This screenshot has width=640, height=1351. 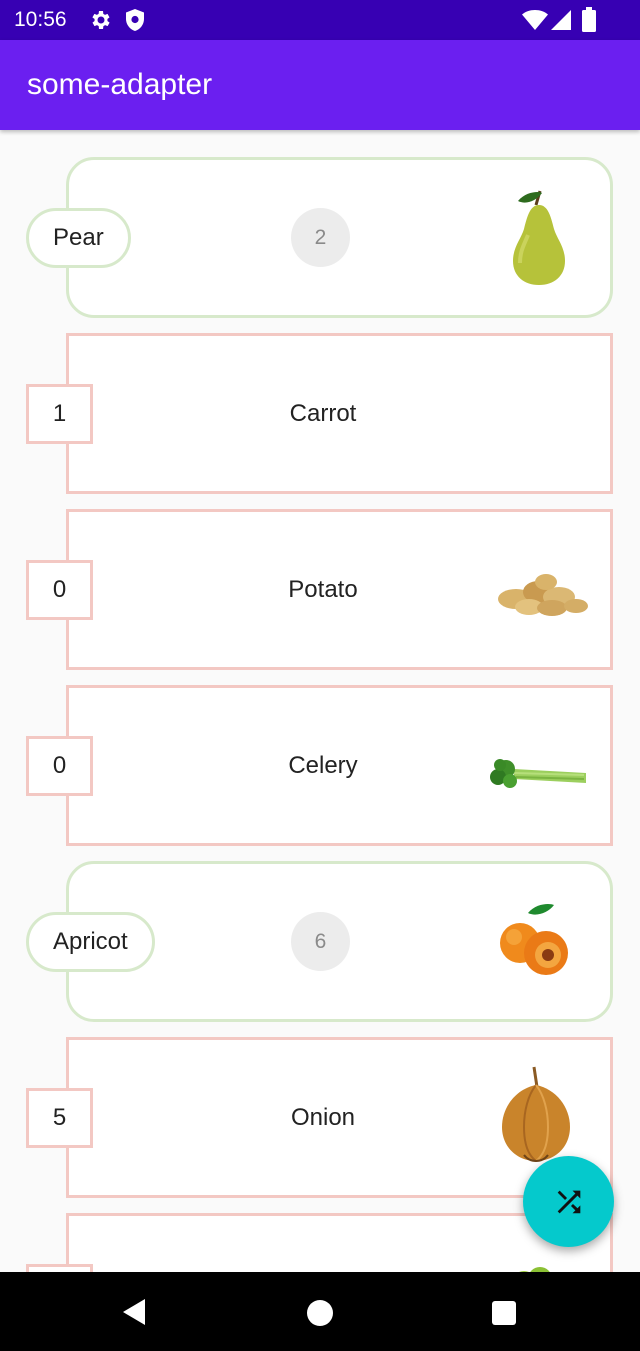 I want to click on cell-signal-icon, so click(x=561, y=20).